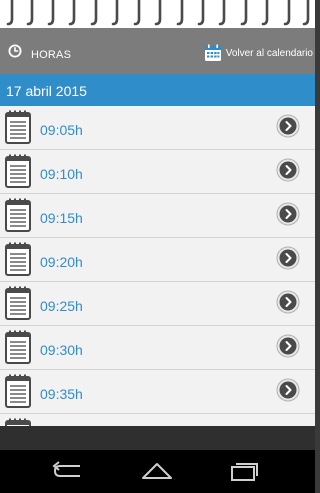 The height and width of the screenshot is (493, 320). Describe the element at coordinates (61, 350) in the screenshot. I see `time-slot-label: 09:30h` at that location.